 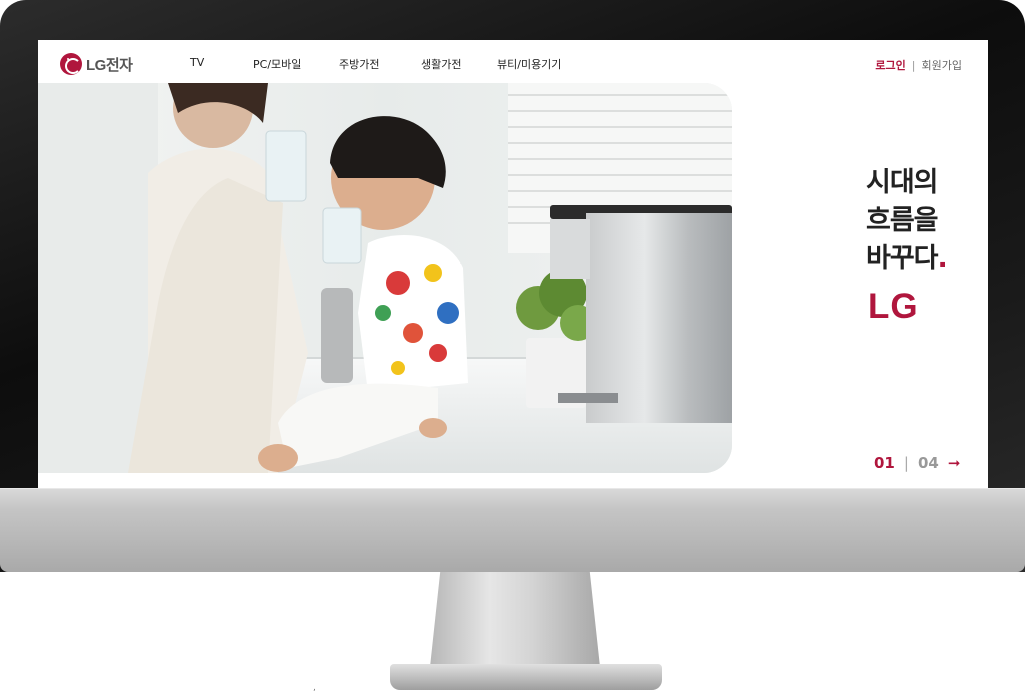 I want to click on slogan-line-1: 시대의, so click(x=902, y=182).